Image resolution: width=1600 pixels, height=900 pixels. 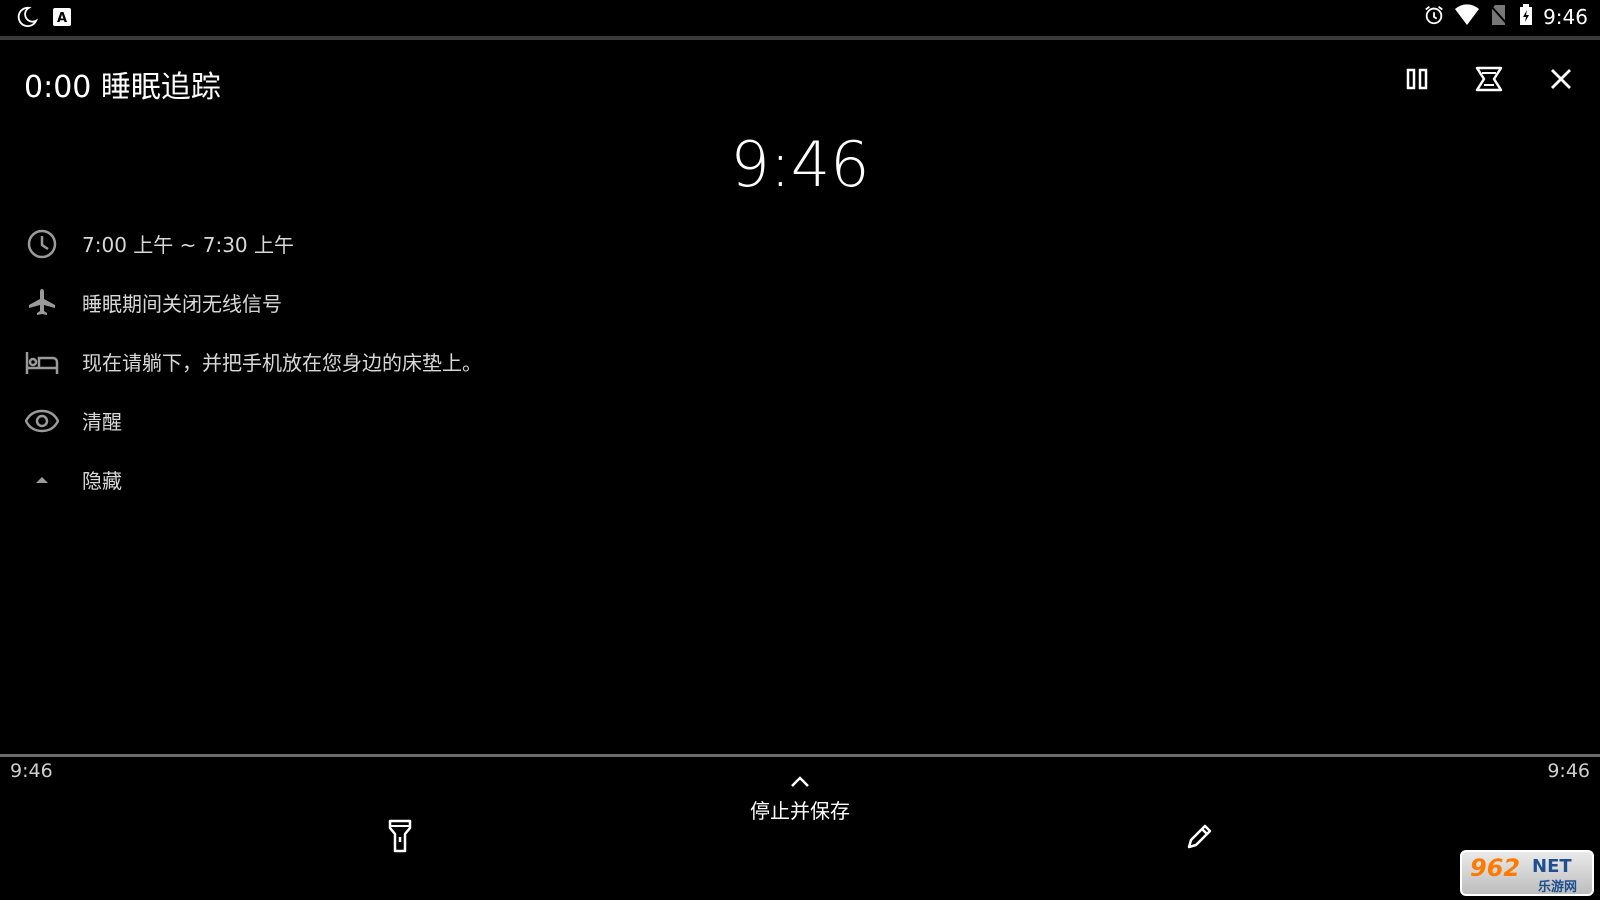 What do you see at coordinates (1558, 887) in the screenshot?
I see `watermark-cn: 乐游网` at bounding box center [1558, 887].